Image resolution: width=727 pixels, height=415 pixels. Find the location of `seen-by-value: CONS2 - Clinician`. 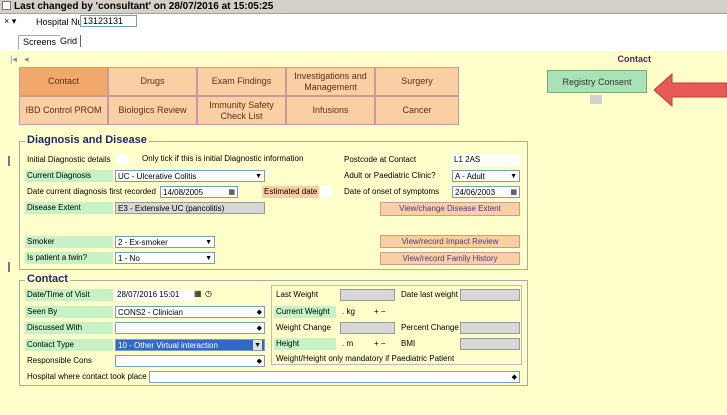

seen-by-value: CONS2 - Clinician is located at coordinates (150, 312).